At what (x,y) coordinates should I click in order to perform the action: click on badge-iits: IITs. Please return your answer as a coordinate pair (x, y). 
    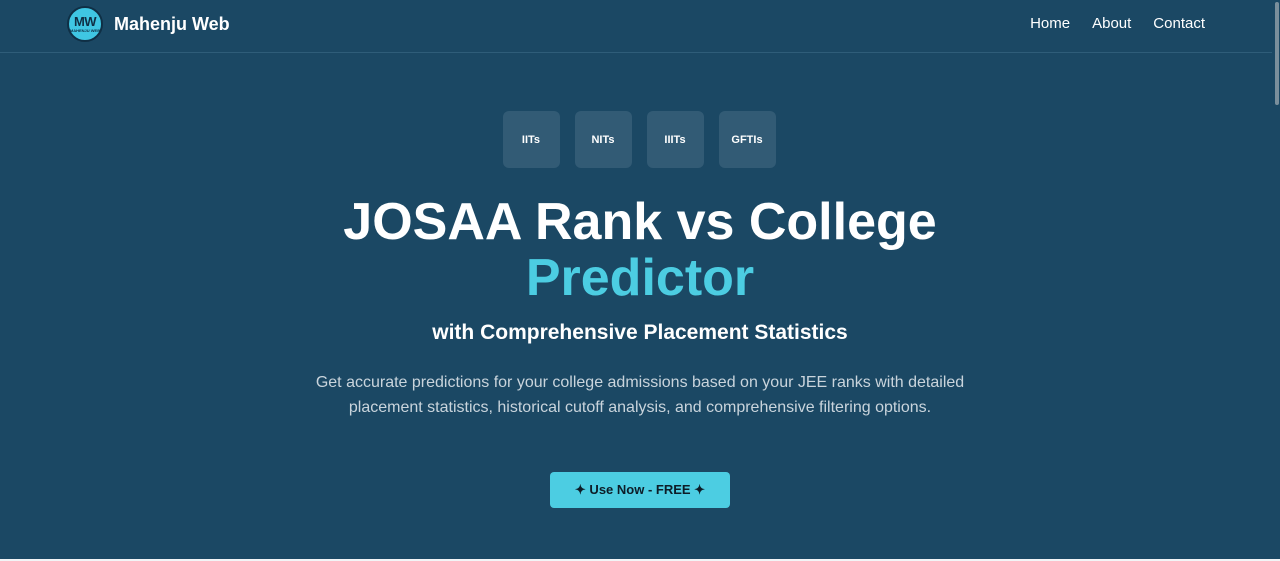
    Looking at the image, I should click on (531, 139).